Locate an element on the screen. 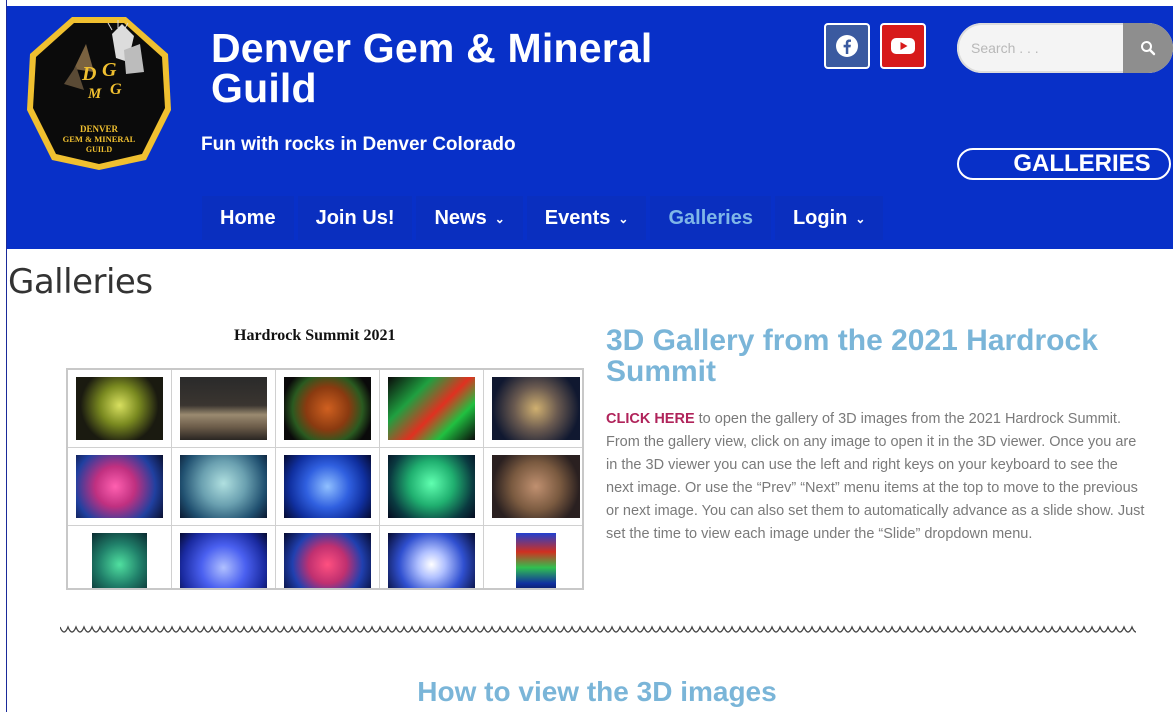 This screenshot has height=712, width=1173. svg-text: M is located at coordinates (94, 94).